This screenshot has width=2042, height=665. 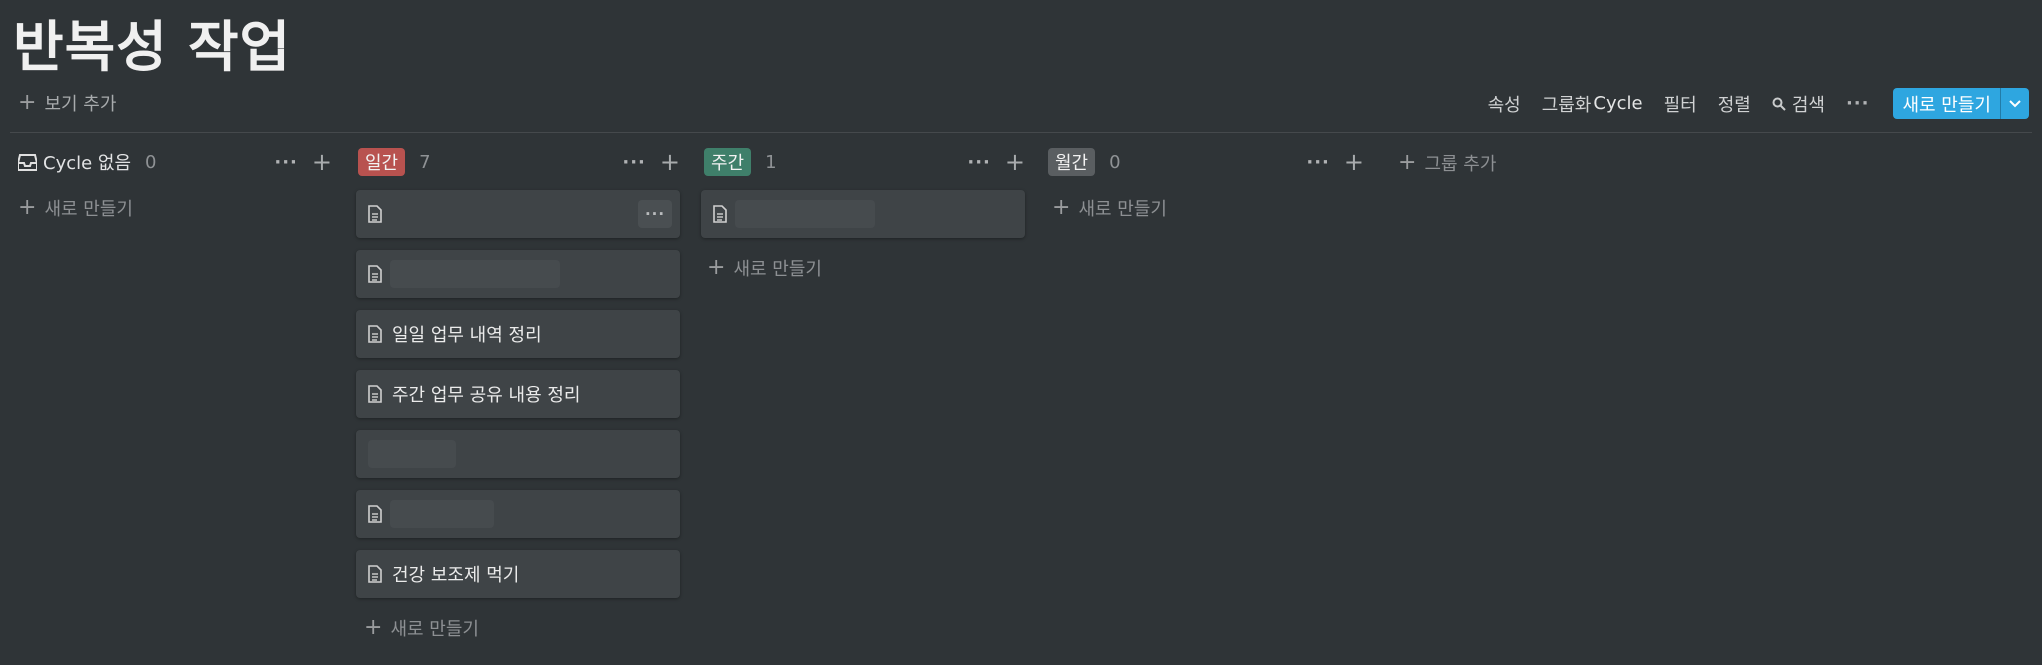 I want to click on board-card: 주간 업무 공유 내용 정리, so click(x=518, y=394).